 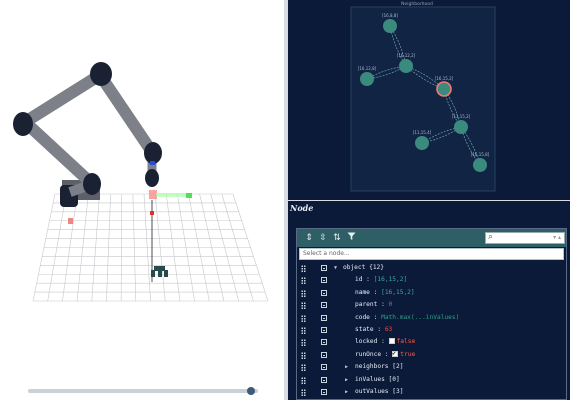 I want to click on tree-key-value: id : [16,15,2], so click(x=381, y=280).